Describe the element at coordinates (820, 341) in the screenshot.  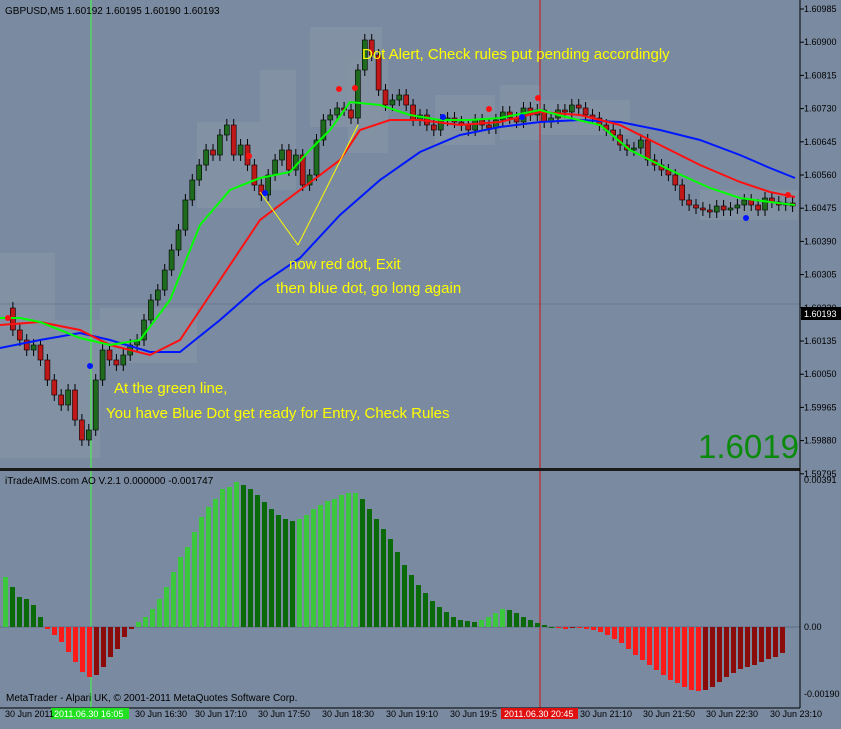
I see `price-scale-label: 1.60135` at that location.